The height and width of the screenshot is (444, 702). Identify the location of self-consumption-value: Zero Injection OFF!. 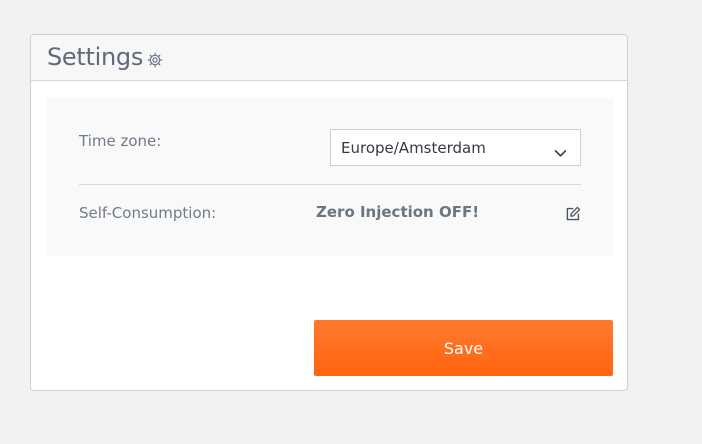
(398, 212).